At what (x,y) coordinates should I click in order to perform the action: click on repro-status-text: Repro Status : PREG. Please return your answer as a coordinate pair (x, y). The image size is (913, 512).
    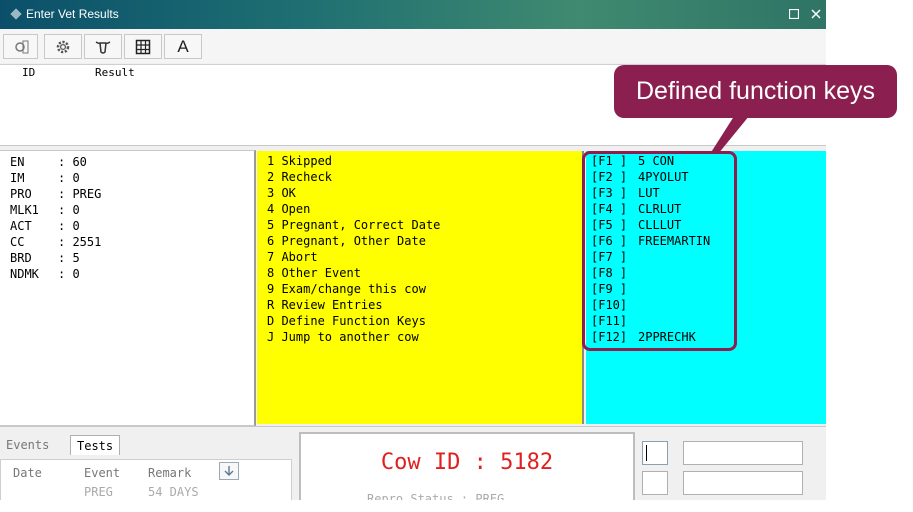
    Looking at the image, I should click on (436, 496).